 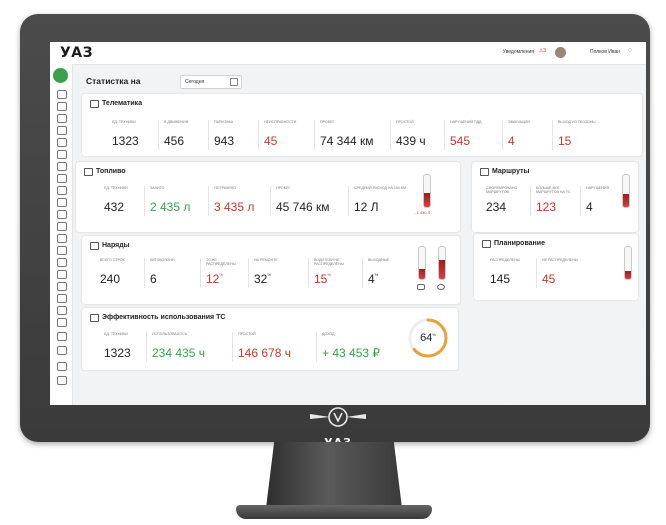 What do you see at coordinates (266, 272) in the screenshot?
I see `metric-orders-repair: НА РЕМОНТЕ 32%` at bounding box center [266, 272].